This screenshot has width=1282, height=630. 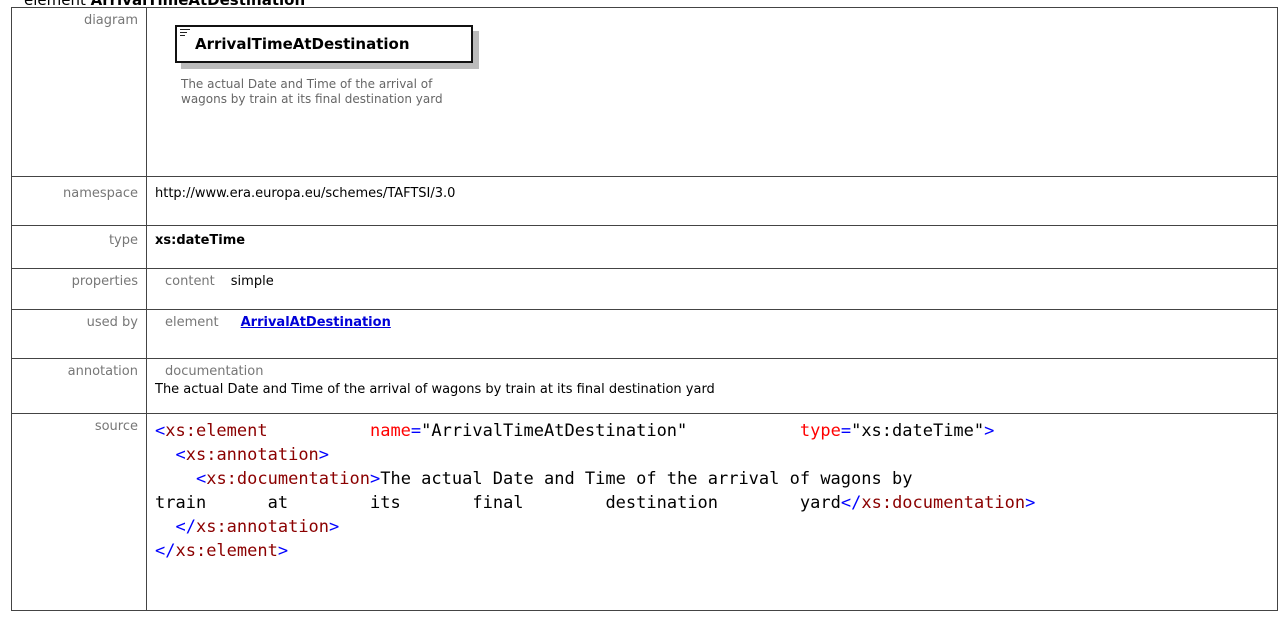 What do you see at coordinates (190, 281) in the screenshot?
I see `properties-key: content` at bounding box center [190, 281].